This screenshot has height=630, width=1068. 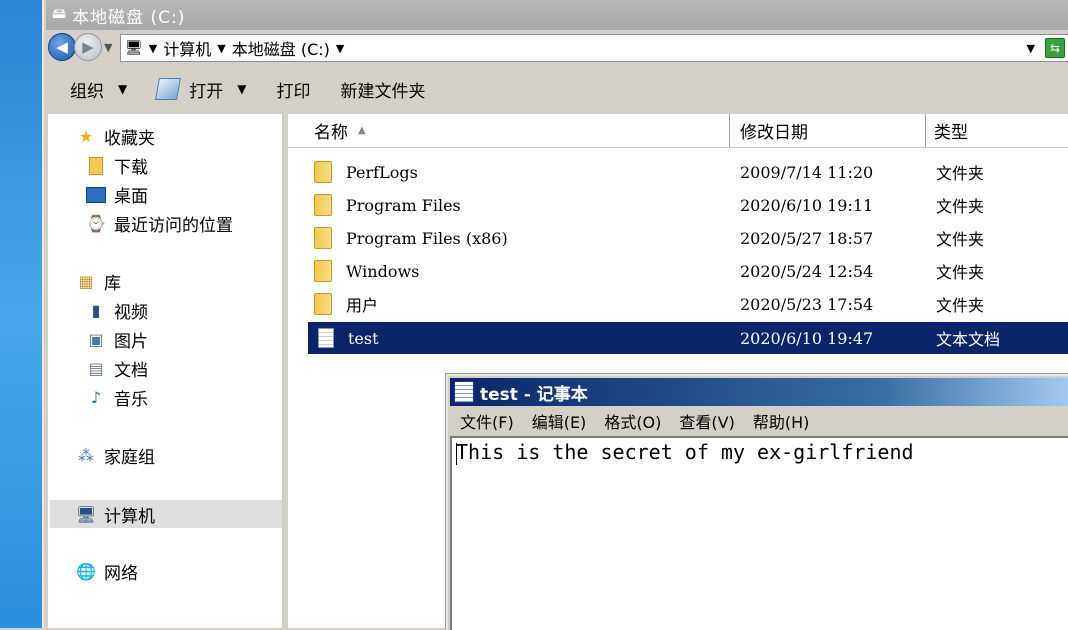 What do you see at coordinates (632, 421) in the screenshot?
I see `menu-format: 格式(O)` at bounding box center [632, 421].